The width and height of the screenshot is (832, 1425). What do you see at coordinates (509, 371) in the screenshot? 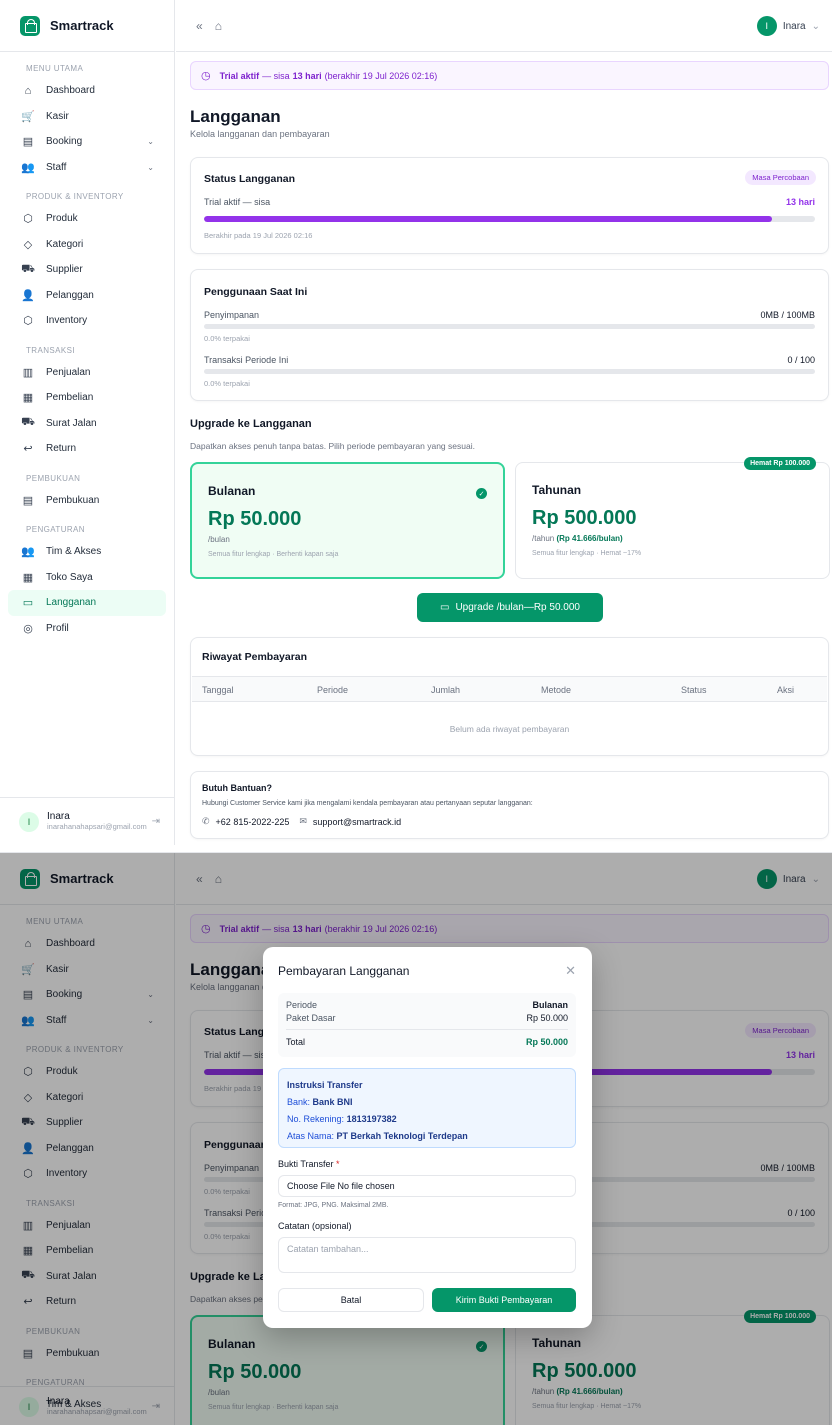
I see `transactions-progress-bar` at bounding box center [509, 371].